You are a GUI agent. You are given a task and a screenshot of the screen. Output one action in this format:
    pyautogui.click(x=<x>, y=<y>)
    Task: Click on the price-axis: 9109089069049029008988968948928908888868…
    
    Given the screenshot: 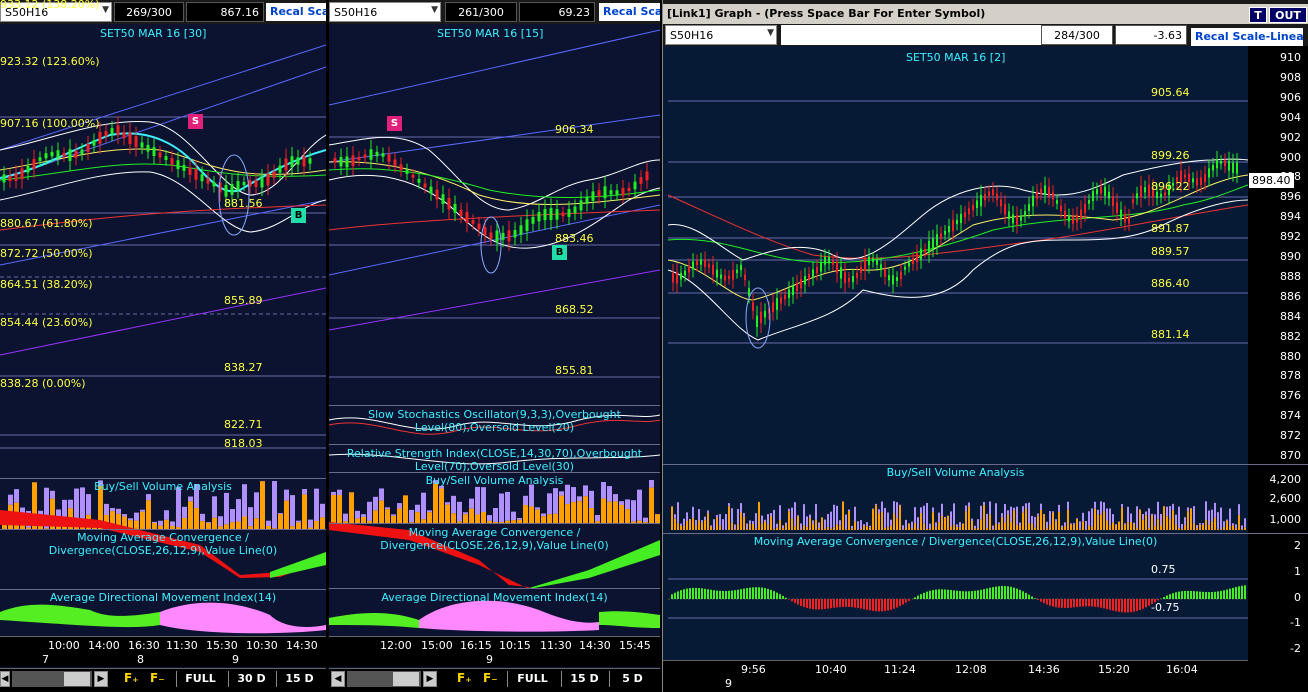 What is the action you would take?
    pyautogui.click(x=1278, y=255)
    